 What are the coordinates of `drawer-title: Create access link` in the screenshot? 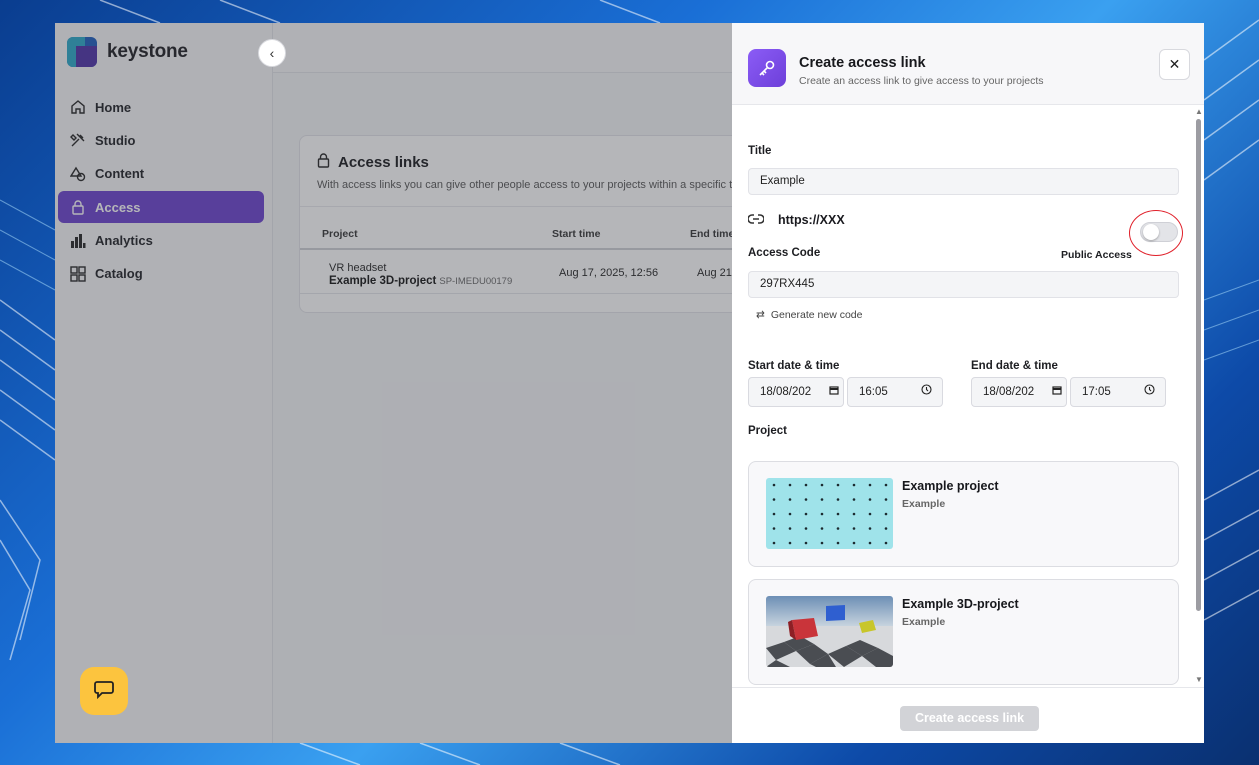 It's located at (862, 63).